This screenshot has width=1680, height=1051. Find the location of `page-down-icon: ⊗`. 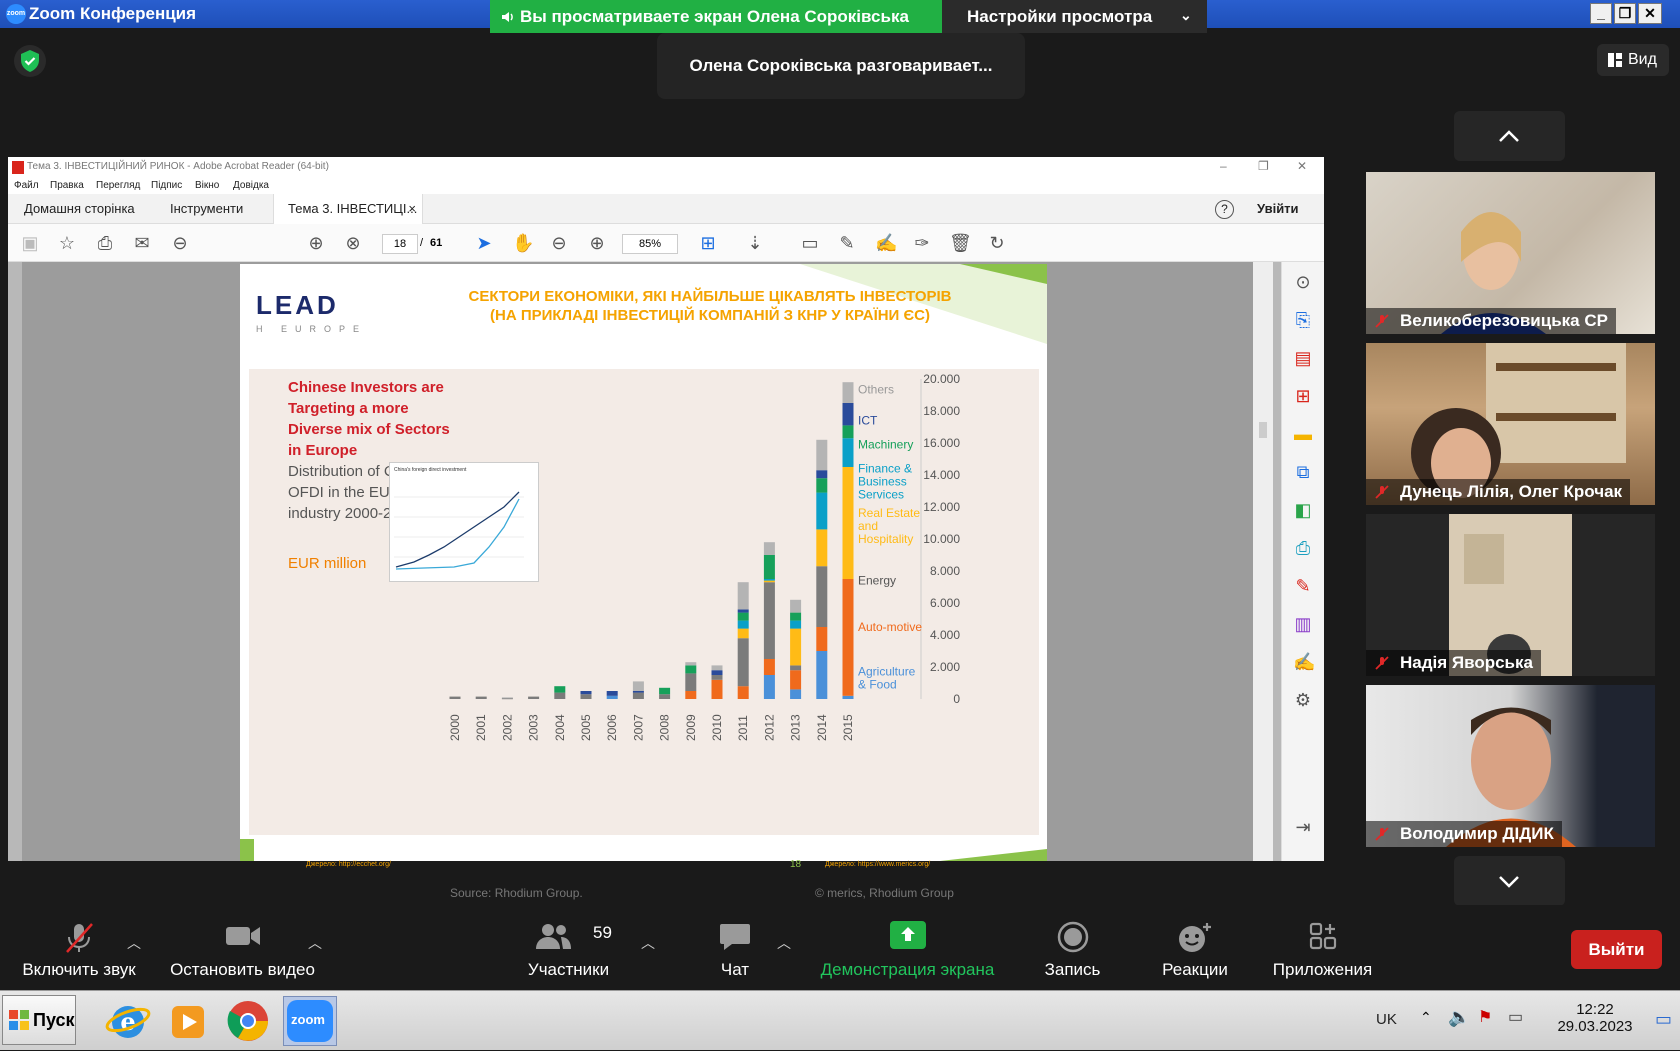

page-down-icon: ⊗ is located at coordinates (353, 243).